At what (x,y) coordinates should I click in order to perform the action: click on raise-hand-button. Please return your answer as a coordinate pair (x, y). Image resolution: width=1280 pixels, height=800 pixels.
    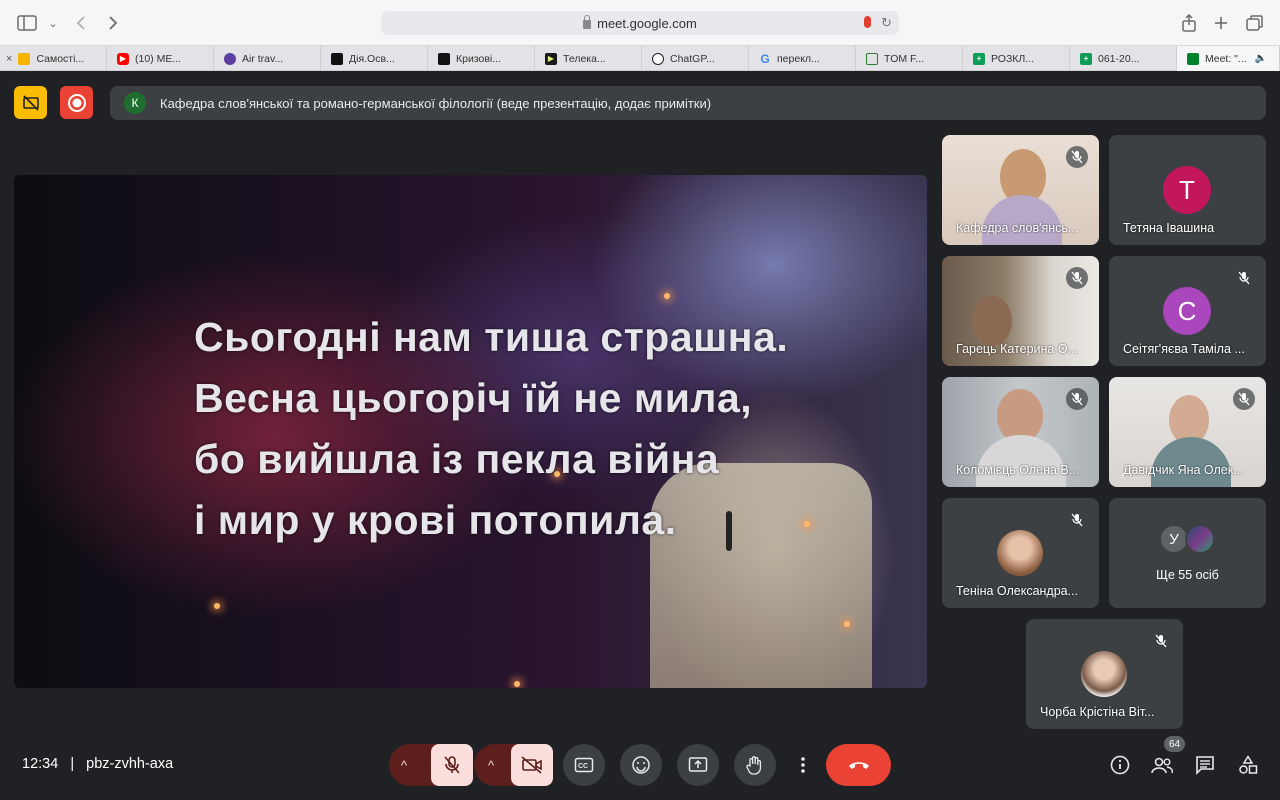
    Looking at the image, I should click on (755, 765).